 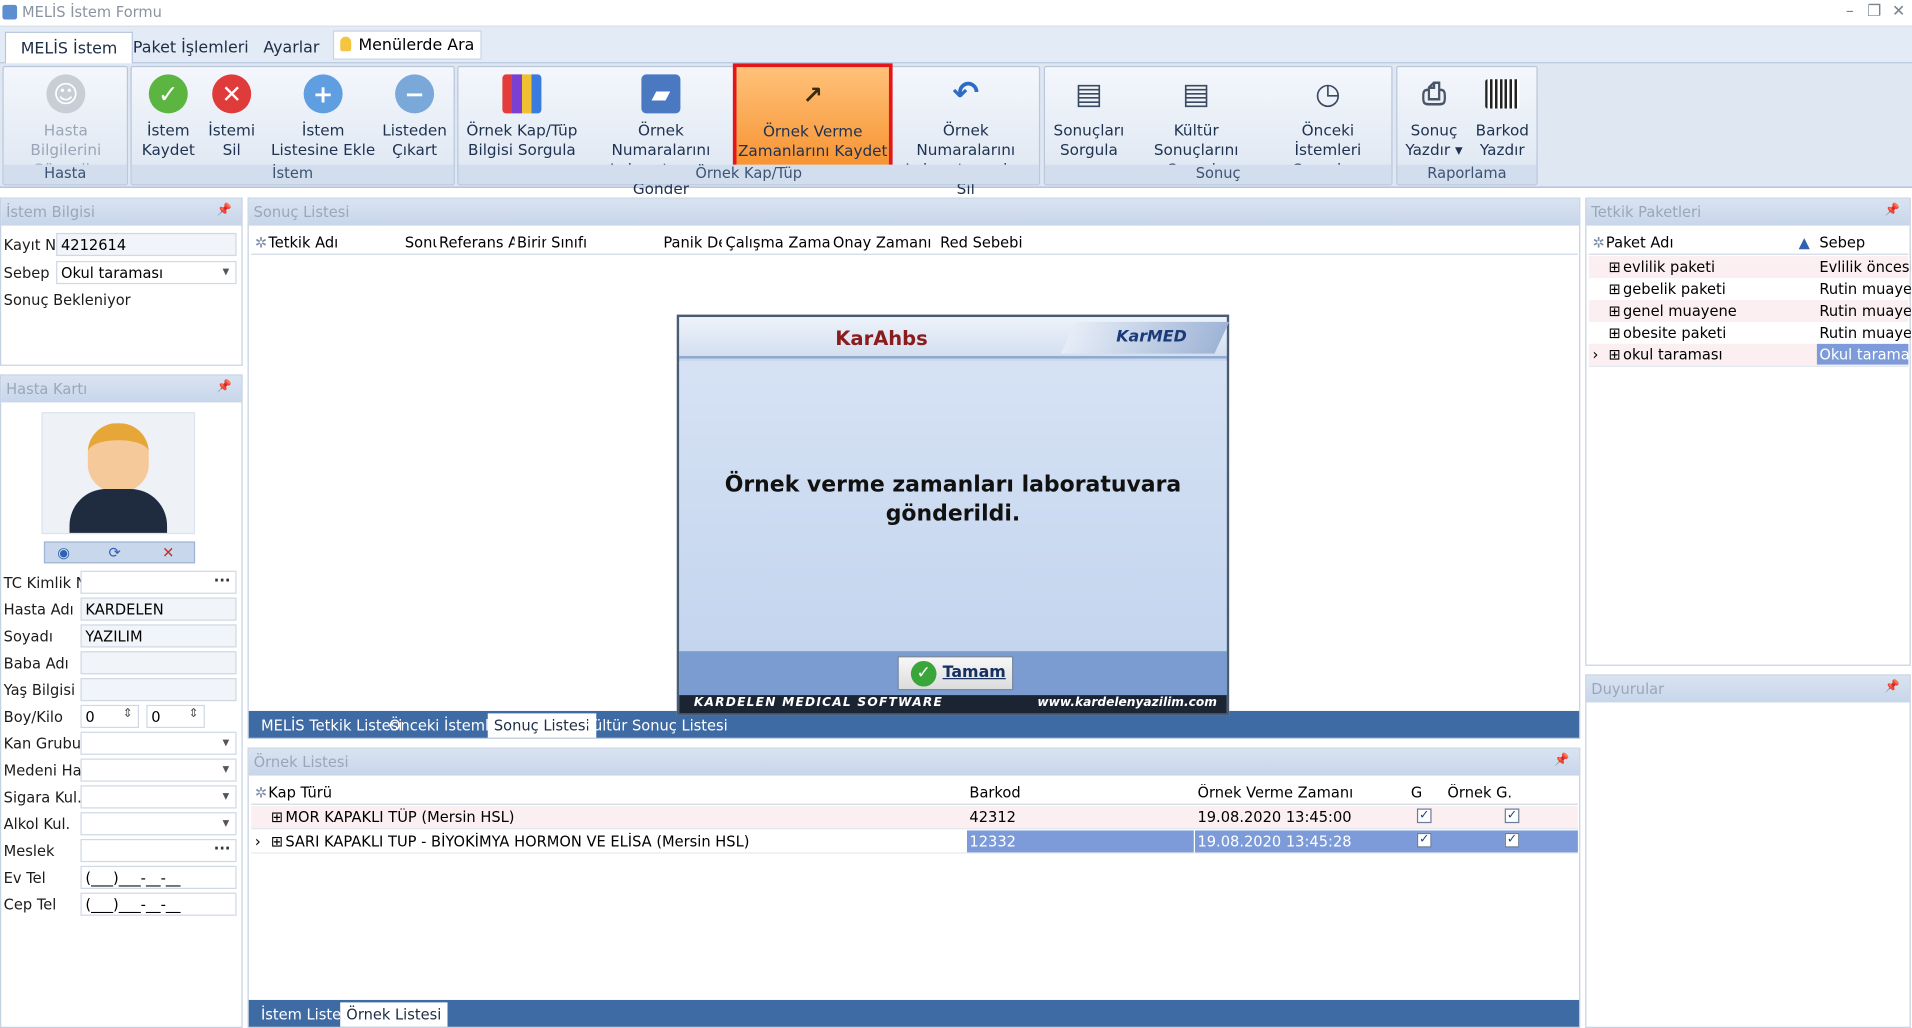 What do you see at coordinates (291, 48) in the screenshot?
I see `tab-ayarlar: Ayarlar` at bounding box center [291, 48].